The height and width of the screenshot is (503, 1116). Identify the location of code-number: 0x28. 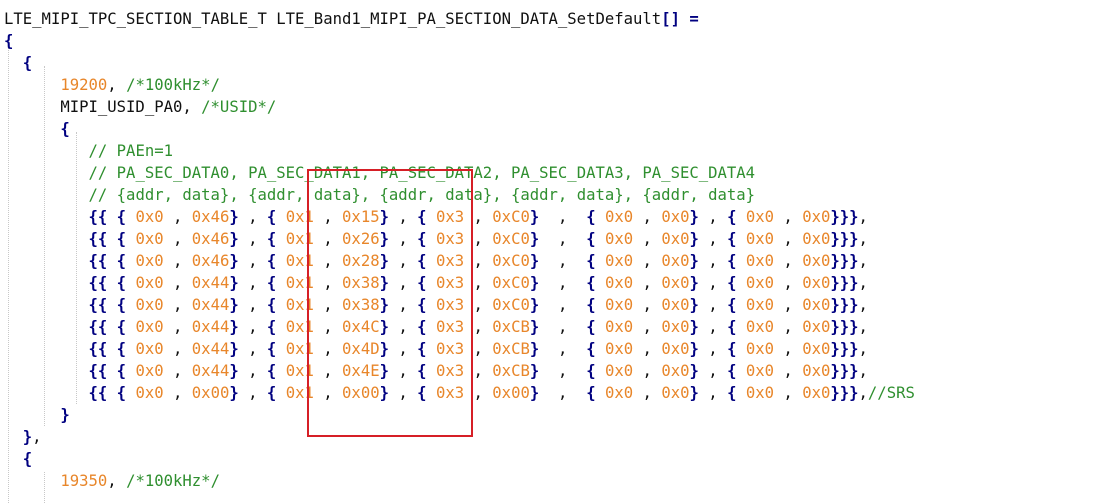
(361, 261).